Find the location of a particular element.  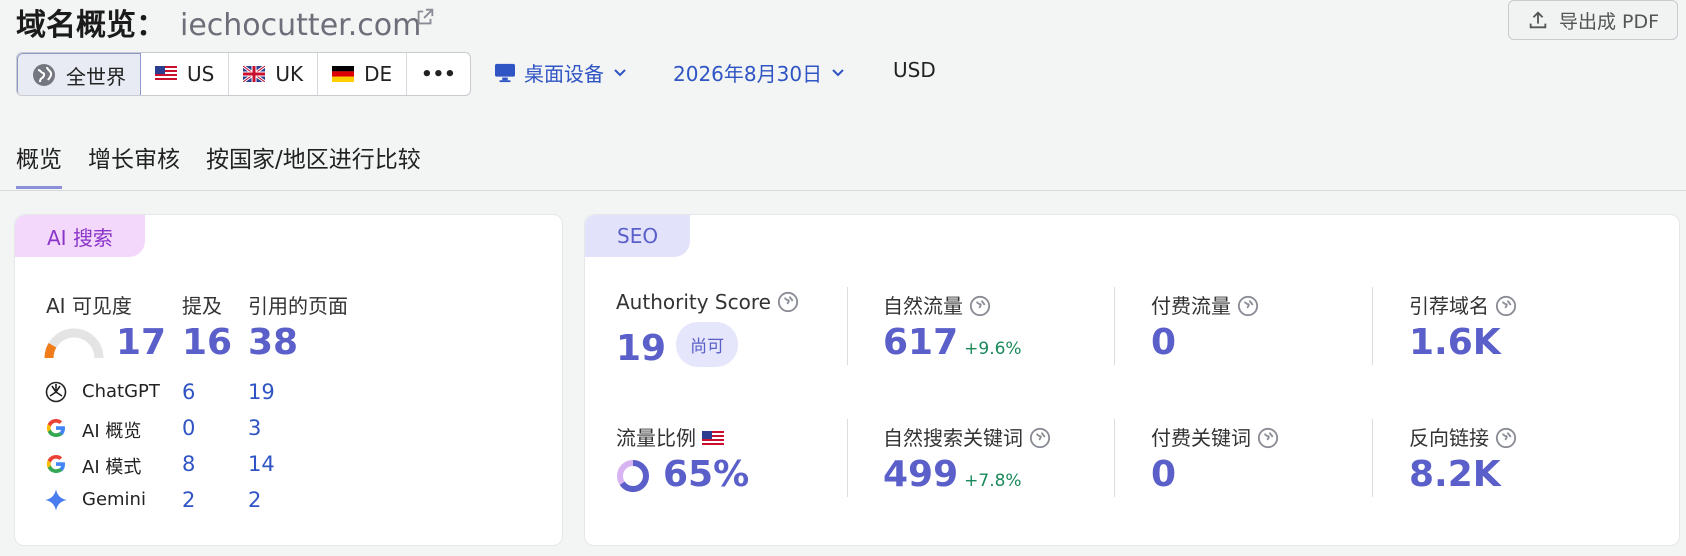

paid-traffic-label: 付费流量 is located at coordinates (1205, 304).